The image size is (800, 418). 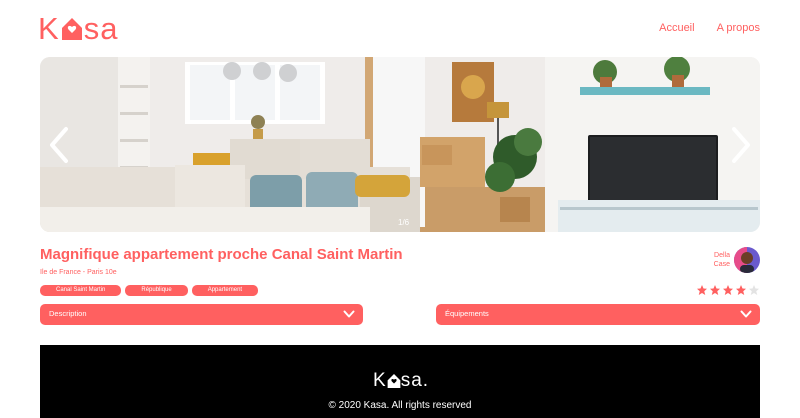 What do you see at coordinates (676, 28) in the screenshot?
I see `nav-link-accueil: Accueil` at bounding box center [676, 28].